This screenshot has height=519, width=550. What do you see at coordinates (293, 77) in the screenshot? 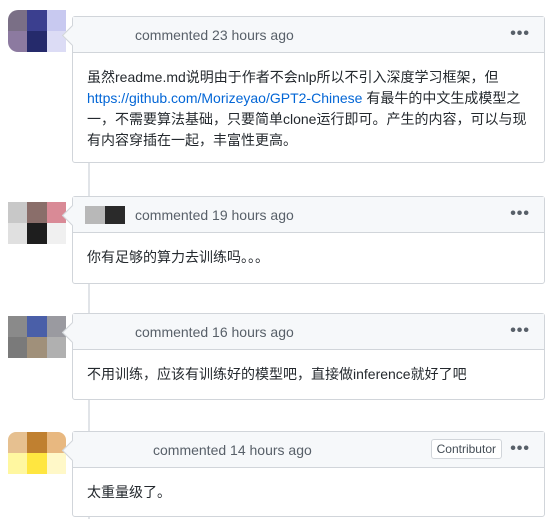
I see `comment-text: 虽然readme.md说明由于作者不会nlp所以不引入深度学习框架，但` at bounding box center [293, 77].